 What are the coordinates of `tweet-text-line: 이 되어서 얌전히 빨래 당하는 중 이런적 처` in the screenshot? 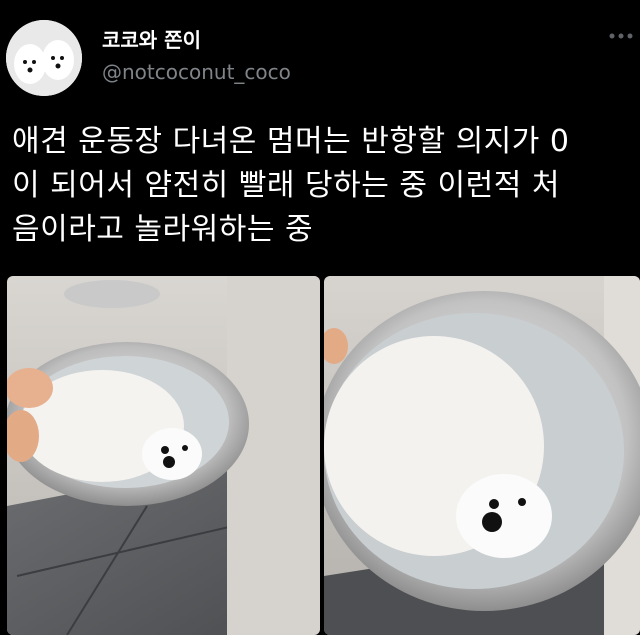 It's located at (286, 185).